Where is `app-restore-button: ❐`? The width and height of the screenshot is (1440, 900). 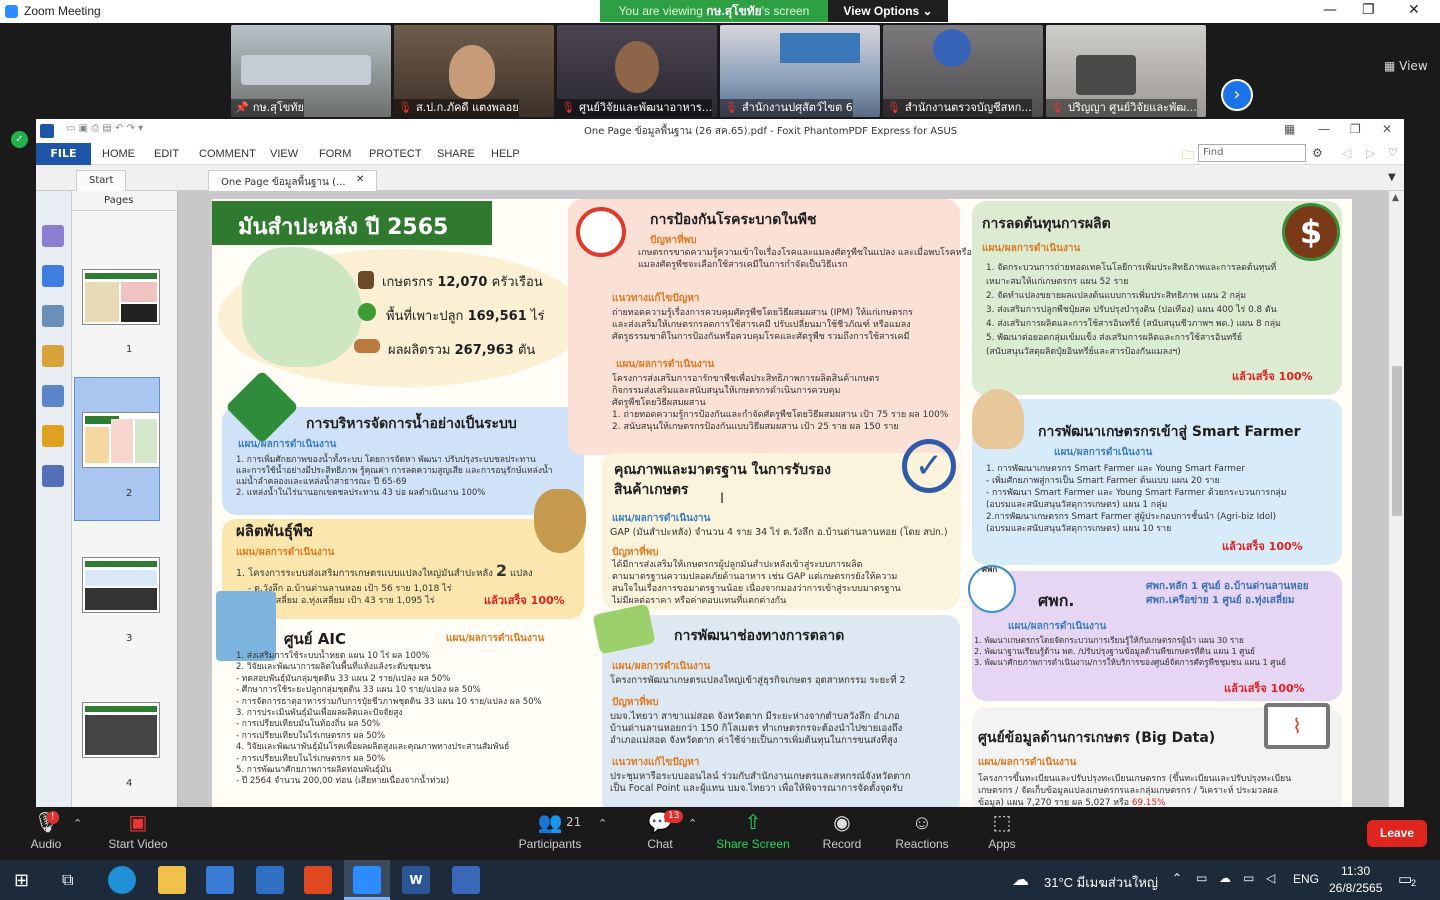 app-restore-button: ❐ is located at coordinates (1355, 129).